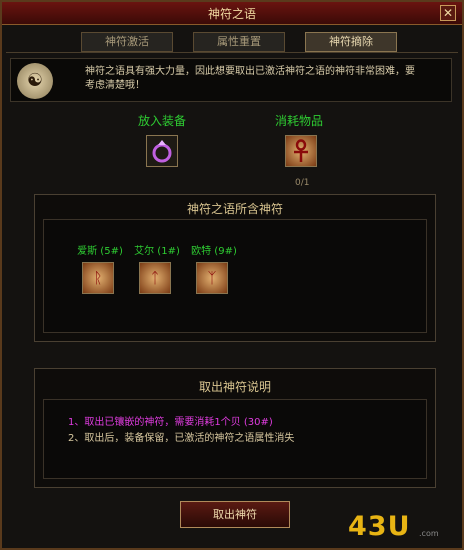  Describe the element at coordinates (302, 183) in the screenshot. I see `consume-count: 0/1` at that location.